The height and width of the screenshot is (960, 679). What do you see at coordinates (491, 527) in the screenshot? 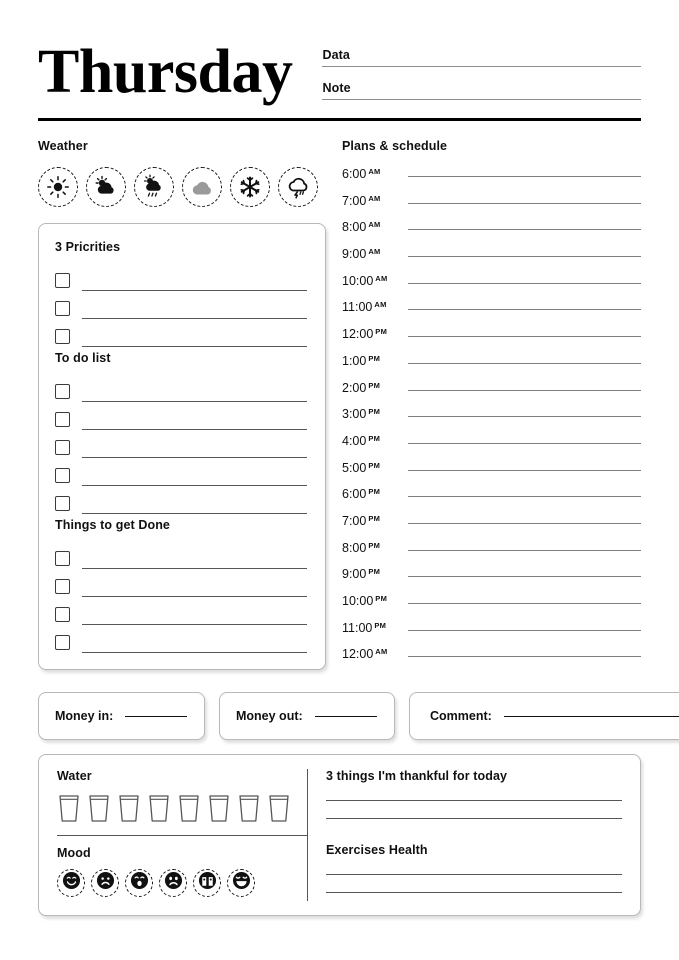
I see `schedule-row: 7:00 PM` at bounding box center [491, 527].